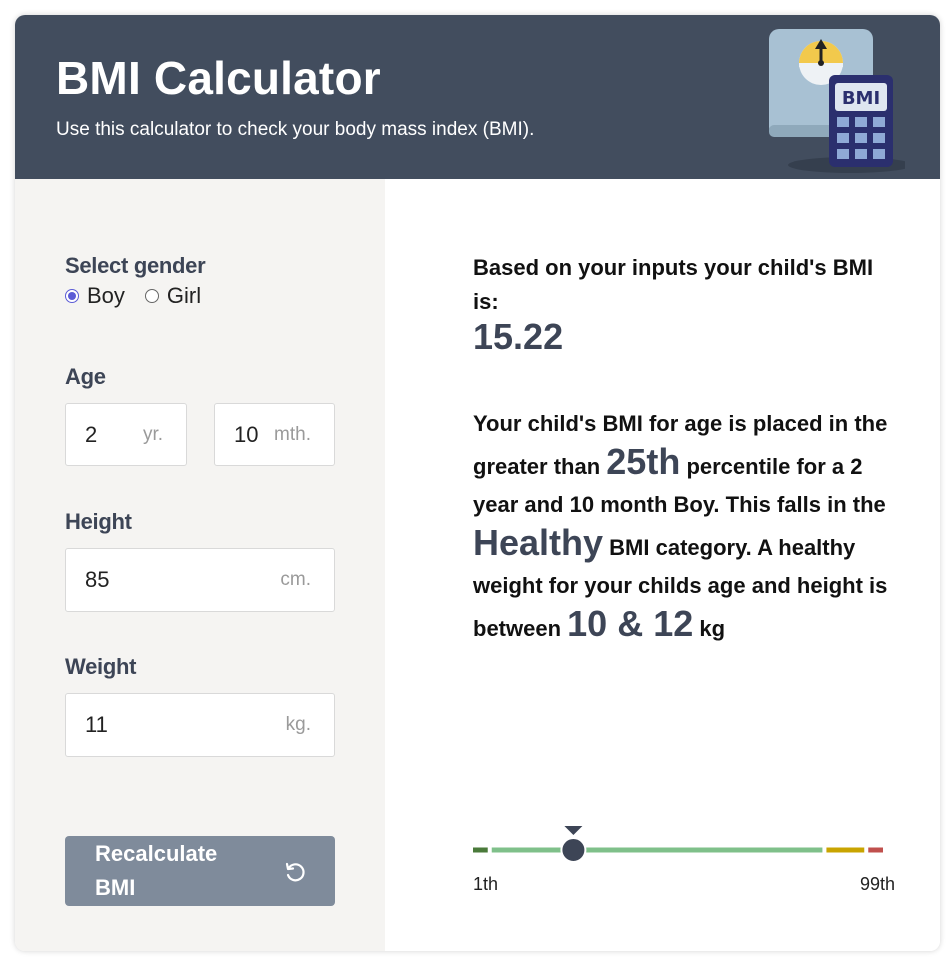 This screenshot has width=951, height=967. What do you see at coordinates (295, 579) in the screenshot?
I see `height-unit: cm.` at bounding box center [295, 579].